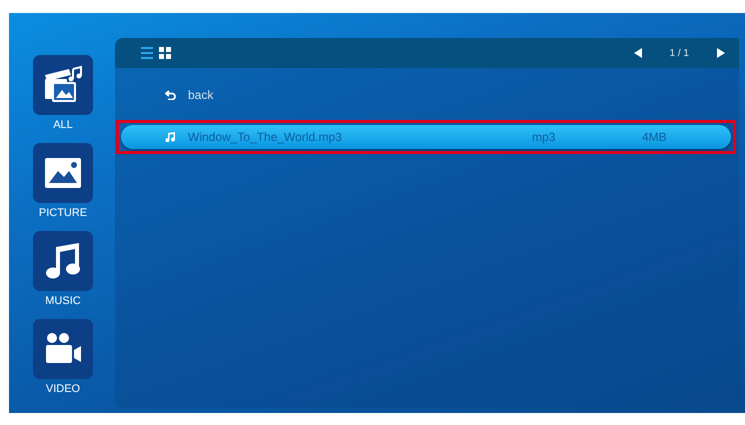 Image resolution: width=745 pixels, height=425 pixels. What do you see at coordinates (147, 53) in the screenshot?
I see `list-view-button` at bounding box center [147, 53].